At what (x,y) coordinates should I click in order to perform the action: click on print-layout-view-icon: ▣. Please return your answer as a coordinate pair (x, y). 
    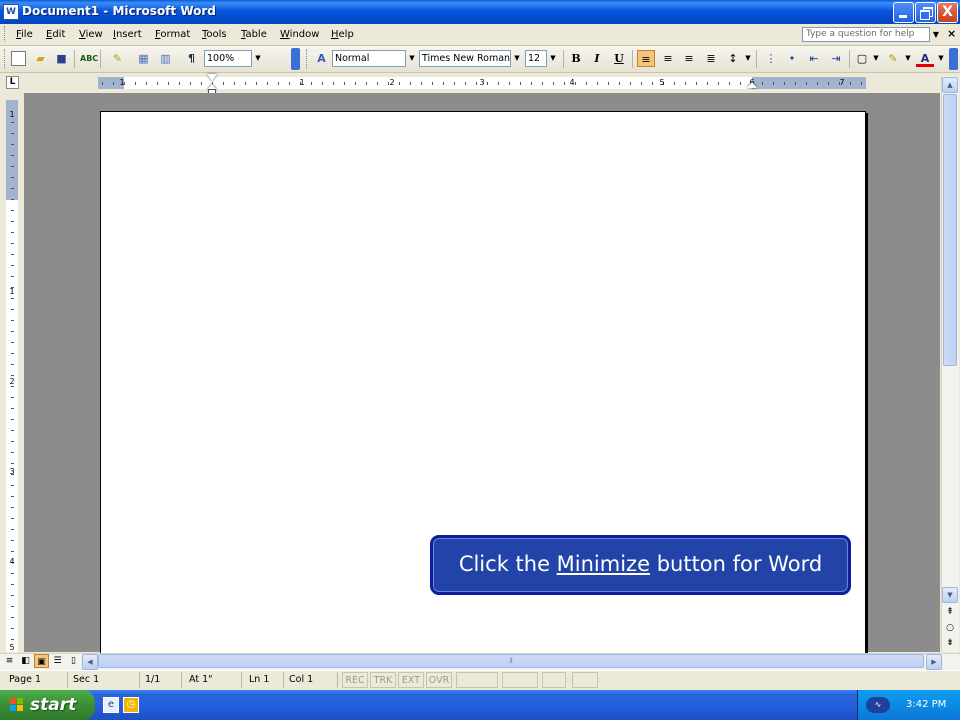
    Looking at the image, I should click on (41, 661).